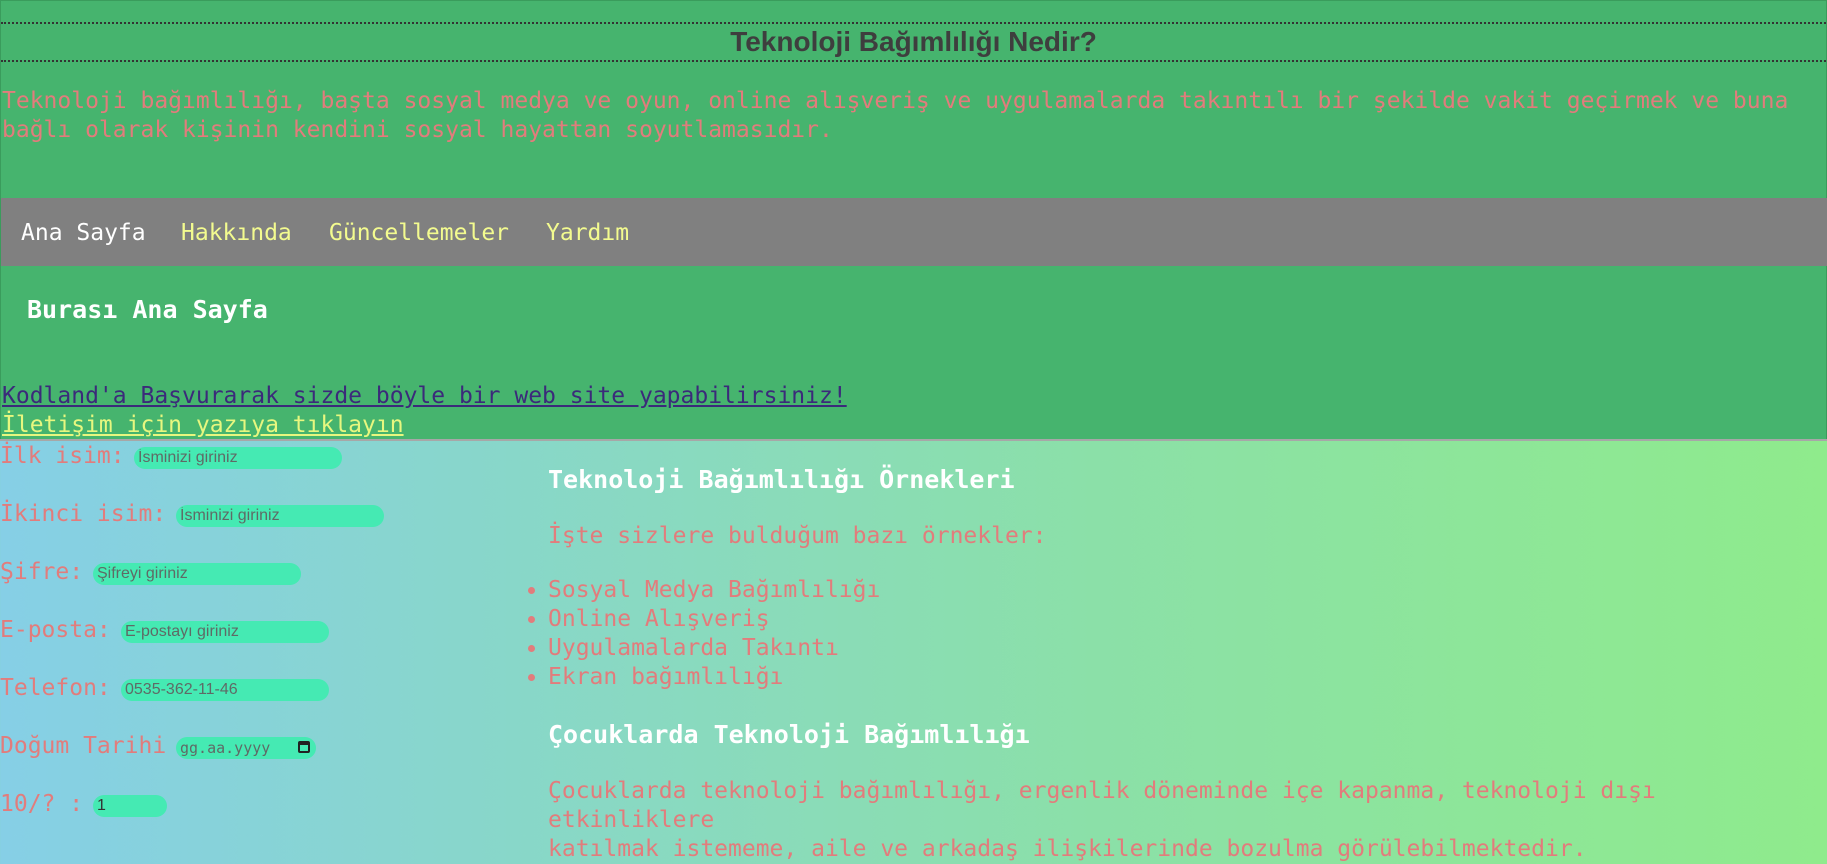  What do you see at coordinates (797, 536) in the screenshot?
I see `examples-intro: İşte sizlere bulduğum bazı örnekler:` at bounding box center [797, 536].